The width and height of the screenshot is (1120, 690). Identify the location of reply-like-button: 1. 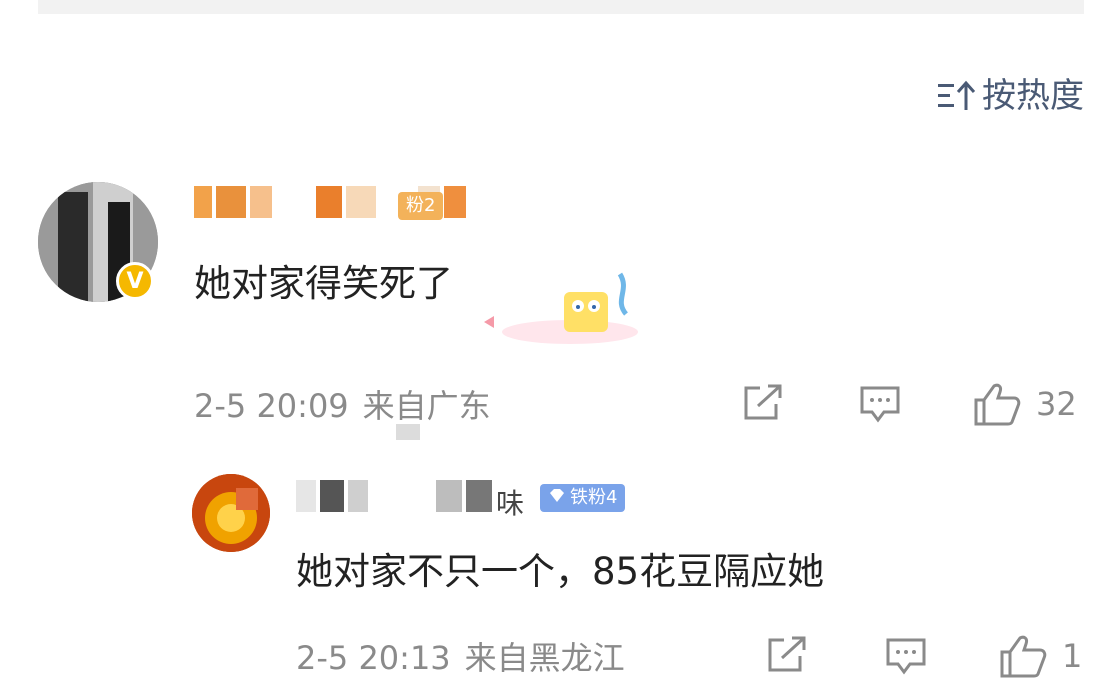
(1040, 656).